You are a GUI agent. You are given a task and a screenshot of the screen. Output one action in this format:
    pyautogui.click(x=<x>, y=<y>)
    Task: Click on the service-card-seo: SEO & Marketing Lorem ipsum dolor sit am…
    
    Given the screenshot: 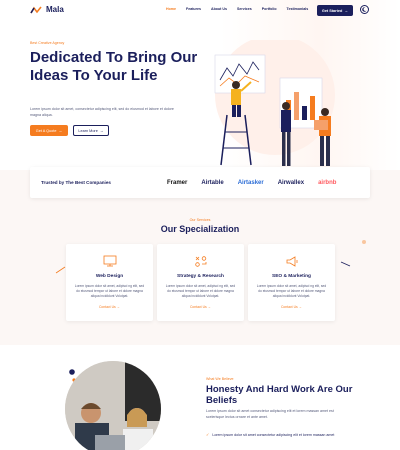 What is the action you would take?
    pyautogui.click(x=291, y=282)
    